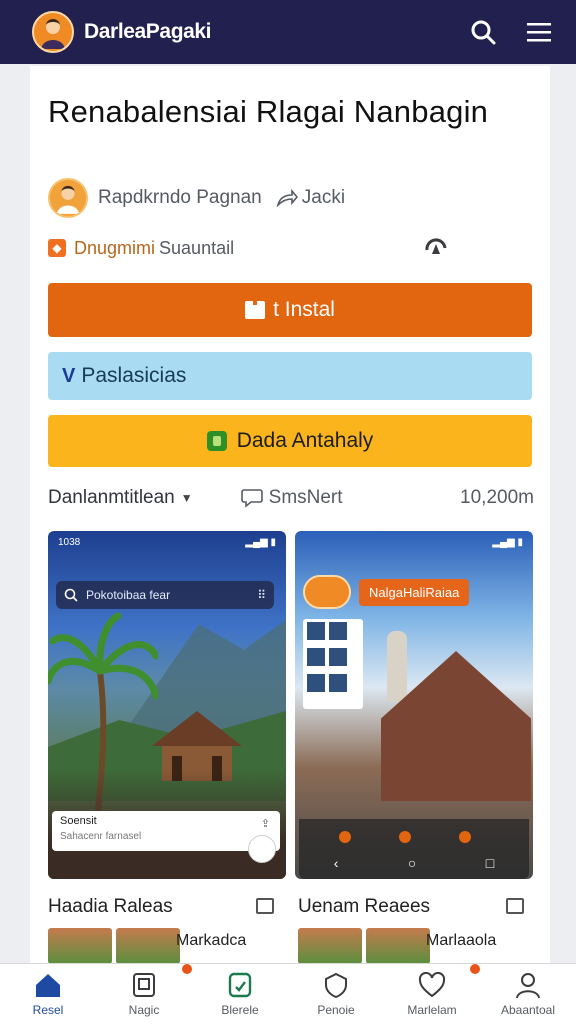  What do you see at coordinates (414, 849) in the screenshot?
I see `screenshot-toolbar: ‹ ○ □` at bounding box center [414, 849].